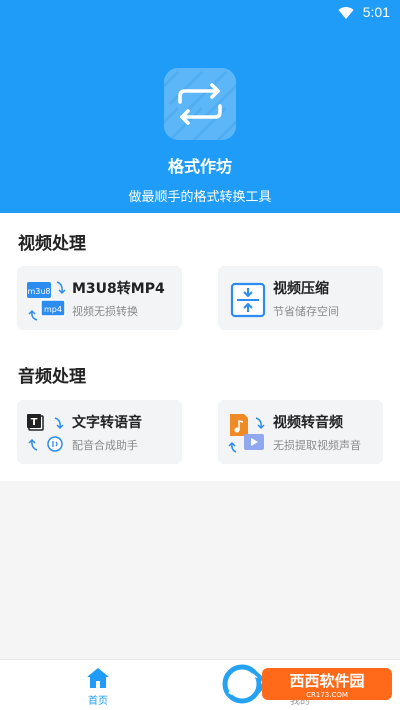 The height and width of the screenshot is (710, 400). What do you see at coordinates (199, 166) in the screenshot?
I see `app-name: 格式作坊` at bounding box center [199, 166].